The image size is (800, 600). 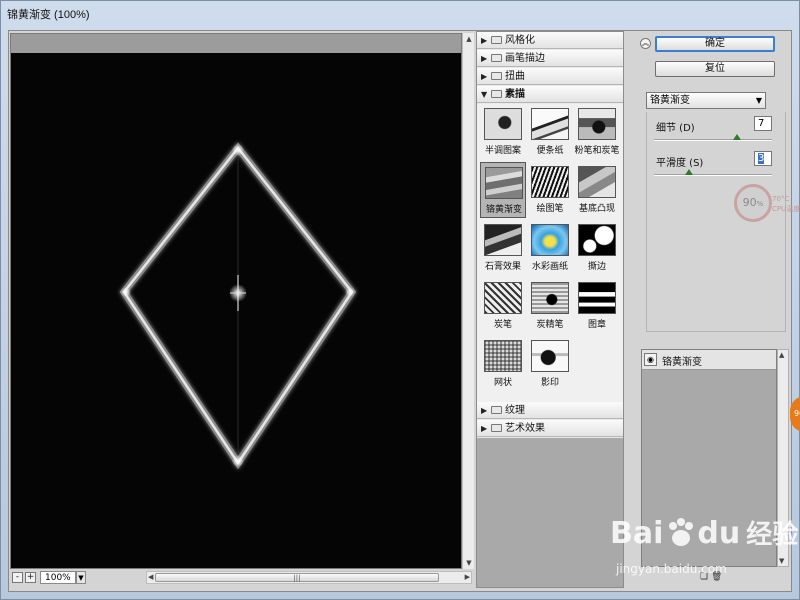 I want to click on category-stylize: ▶ 风格化, so click(x=550, y=40).